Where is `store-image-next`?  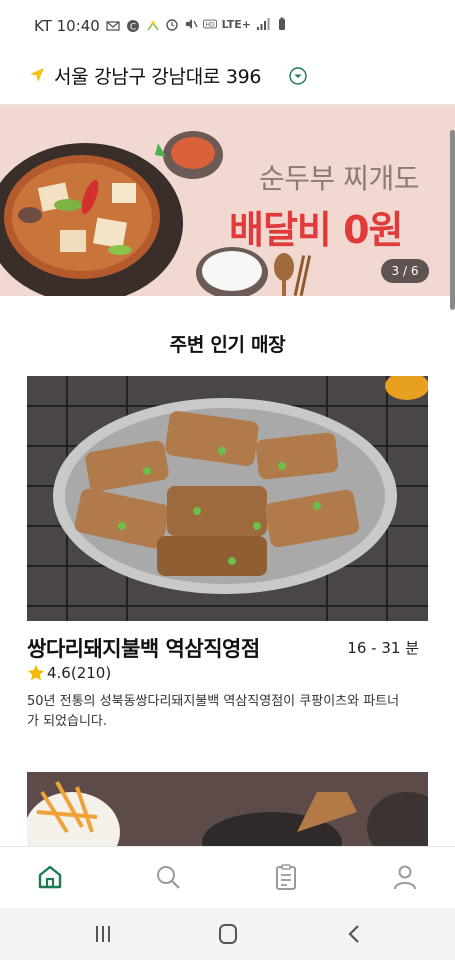 store-image-next is located at coordinates (227, 809).